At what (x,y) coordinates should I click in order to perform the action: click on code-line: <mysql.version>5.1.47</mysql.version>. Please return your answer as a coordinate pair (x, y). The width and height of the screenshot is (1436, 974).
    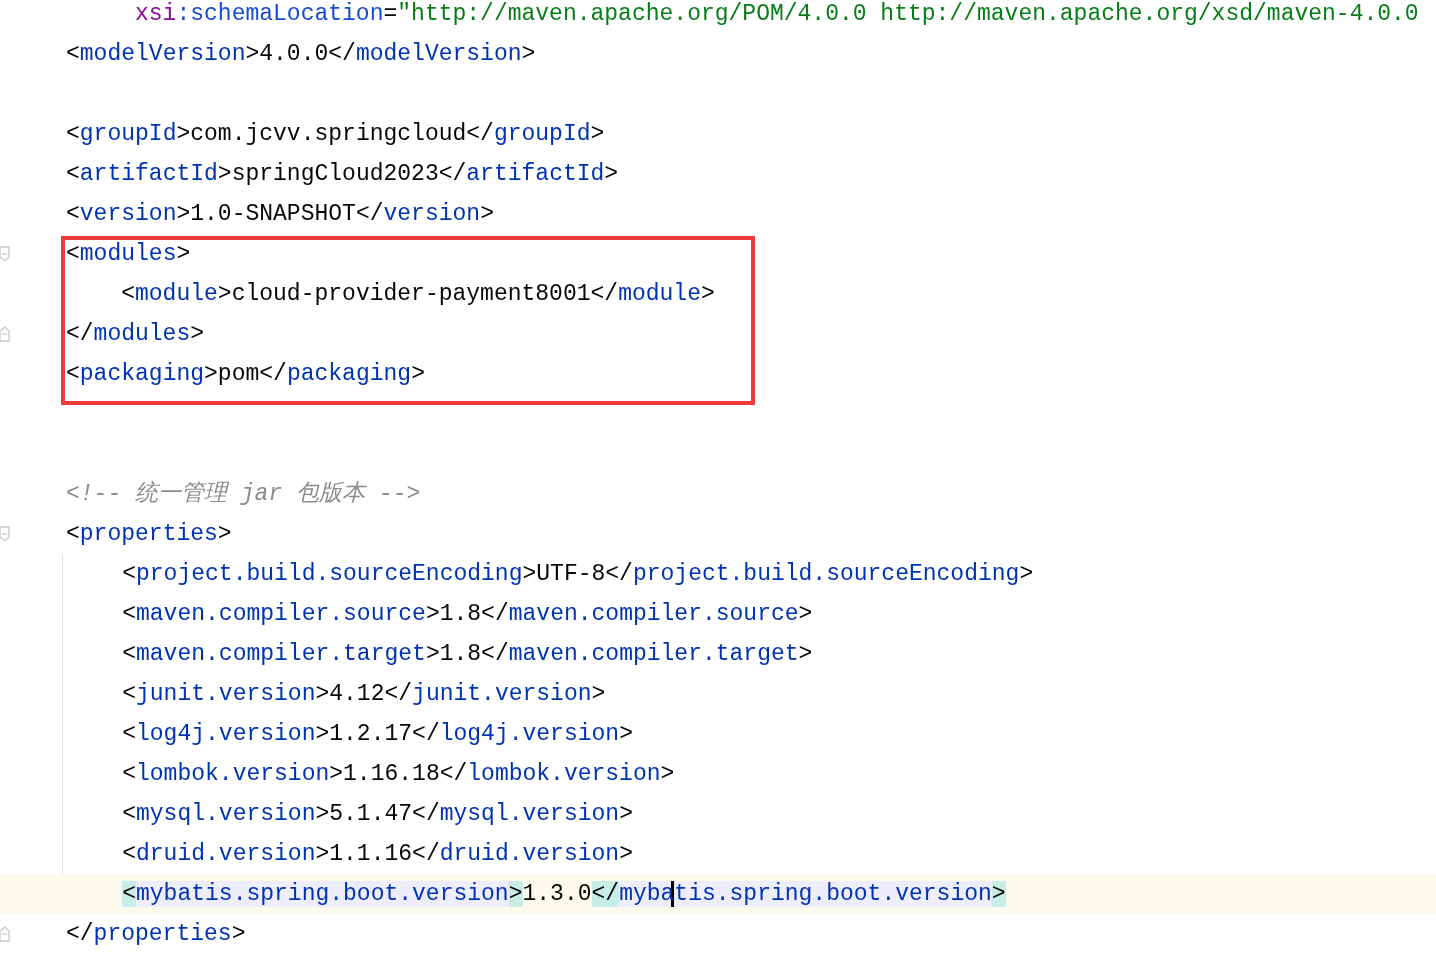
    Looking at the image, I should click on (377, 814).